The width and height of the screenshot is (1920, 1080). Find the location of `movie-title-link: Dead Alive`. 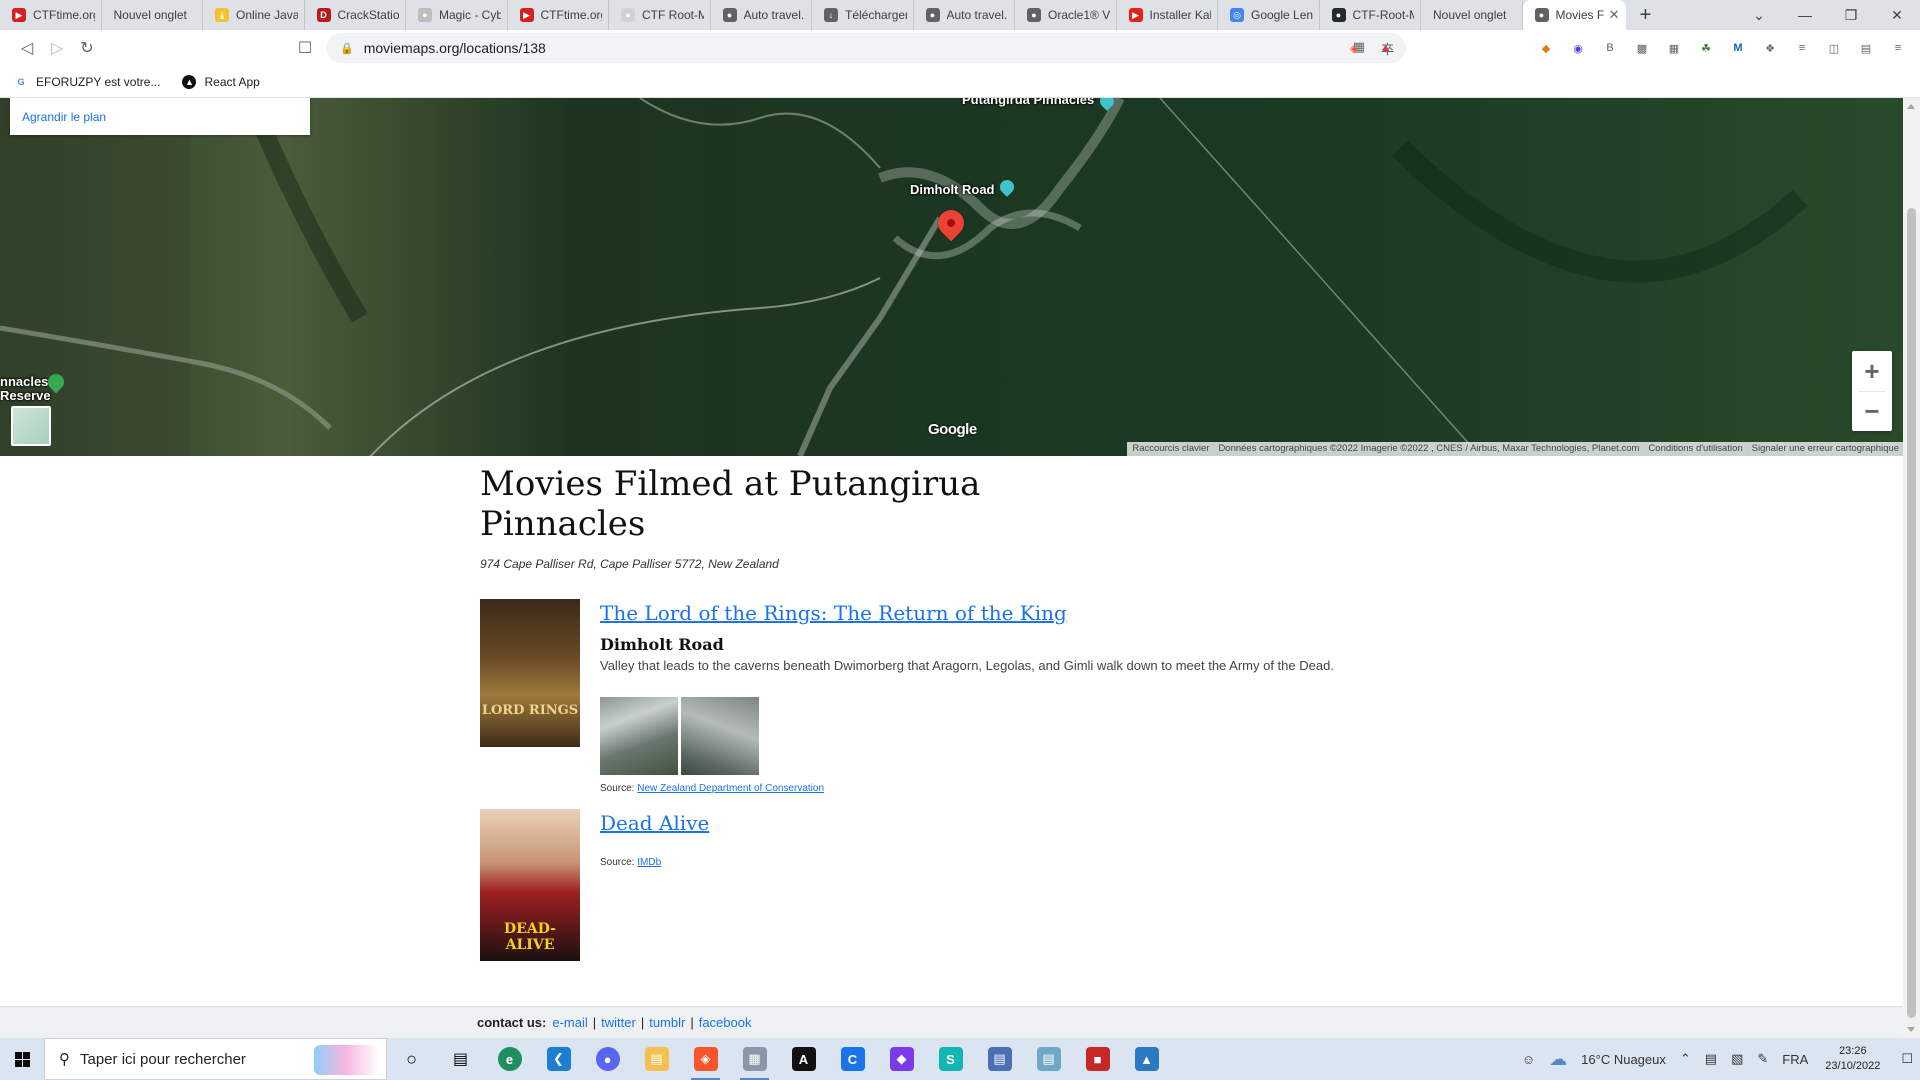

movie-title-link: Dead Alive is located at coordinates (654, 823).